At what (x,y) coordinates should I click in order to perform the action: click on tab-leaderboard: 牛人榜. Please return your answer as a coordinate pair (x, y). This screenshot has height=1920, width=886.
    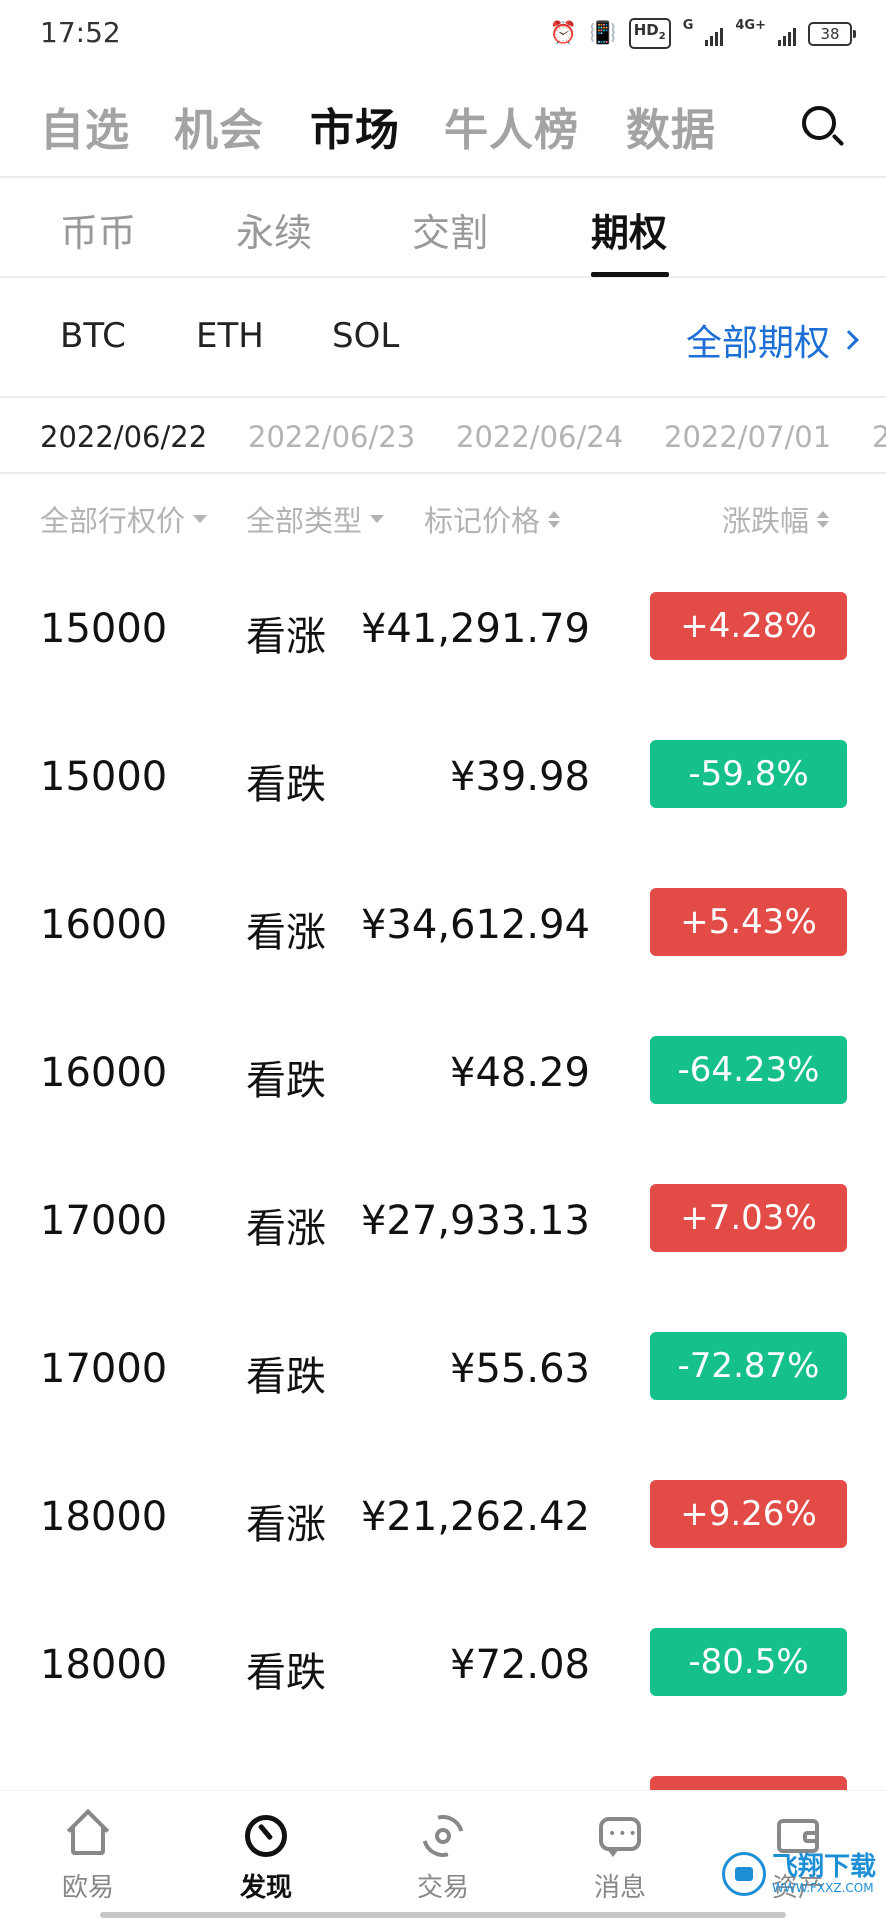
    Looking at the image, I should click on (511, 126).